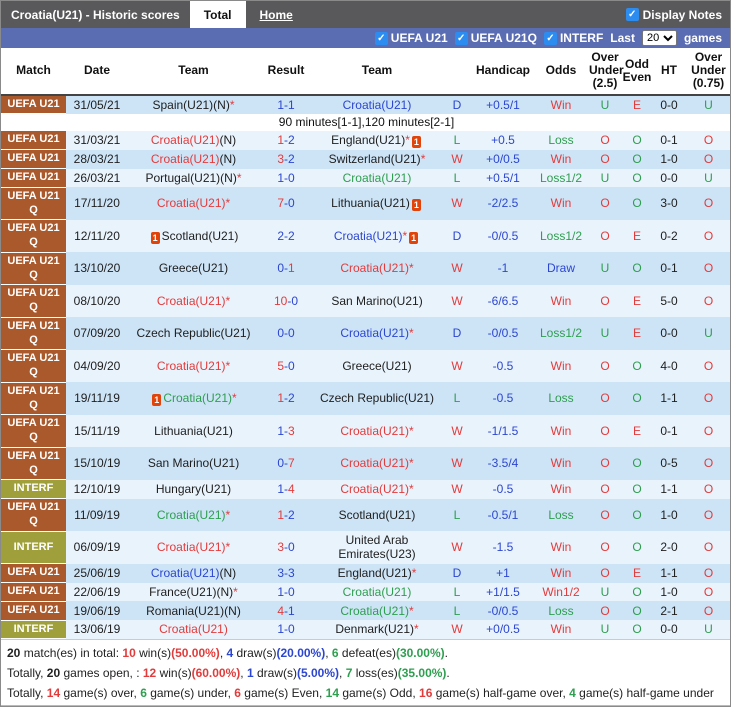 This screenshot has height=707, width=731. Describe the element at coordinates (503, 489) in the screenshot. I see `handicap-value: -0.5` at that location.